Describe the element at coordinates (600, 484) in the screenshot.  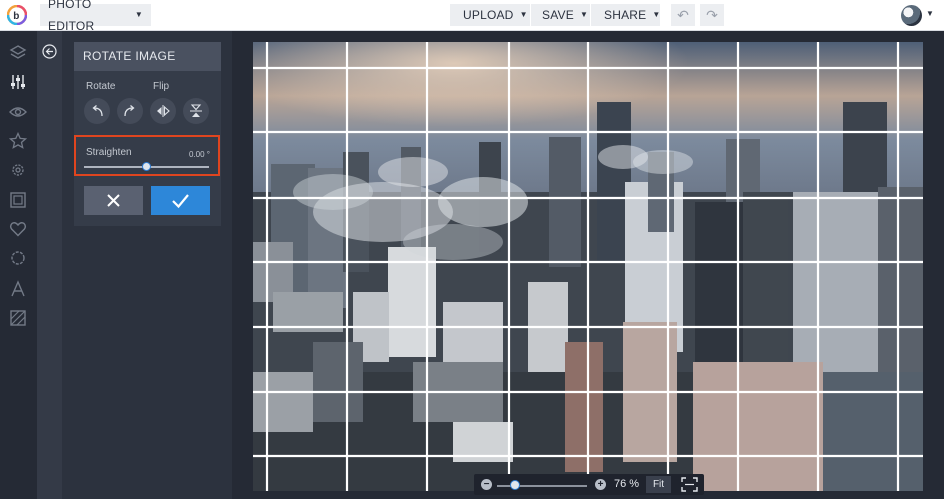
I see `zoom-in-icon: +` at that location.